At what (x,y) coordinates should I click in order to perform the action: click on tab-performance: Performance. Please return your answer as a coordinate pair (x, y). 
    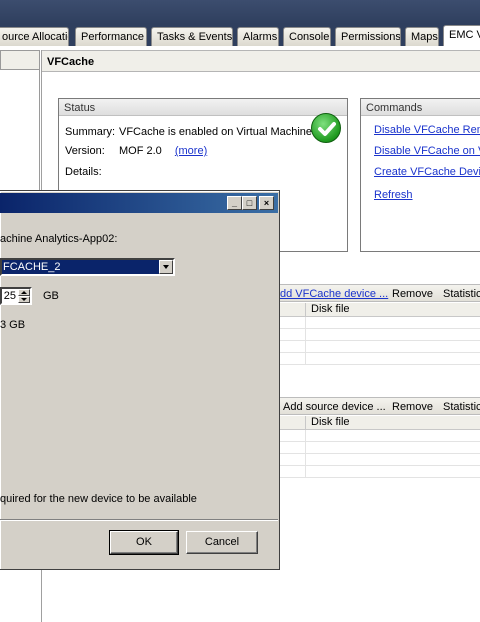
    Looking at the image, I should click on (111, 36).